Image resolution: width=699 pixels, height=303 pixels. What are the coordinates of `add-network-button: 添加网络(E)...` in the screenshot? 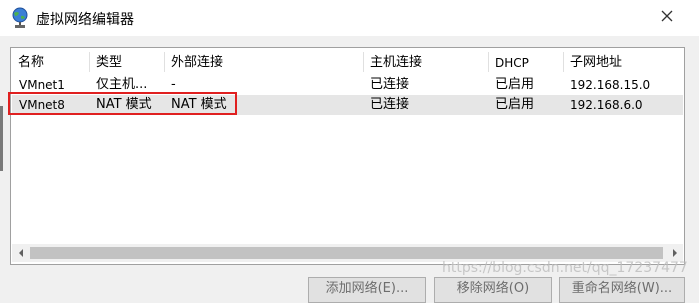 It's located at (367, 290).